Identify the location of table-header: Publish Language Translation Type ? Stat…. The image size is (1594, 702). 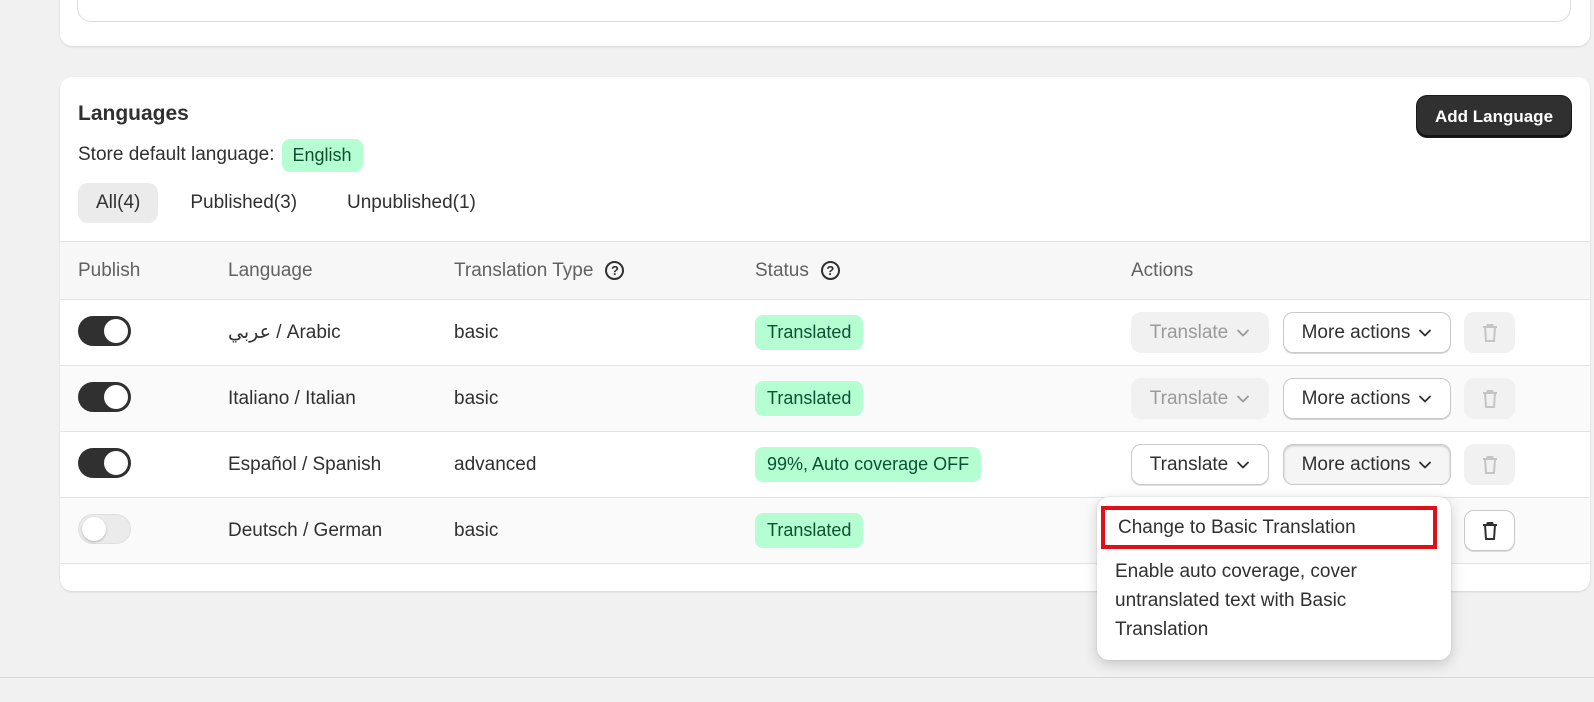
(825, 270).